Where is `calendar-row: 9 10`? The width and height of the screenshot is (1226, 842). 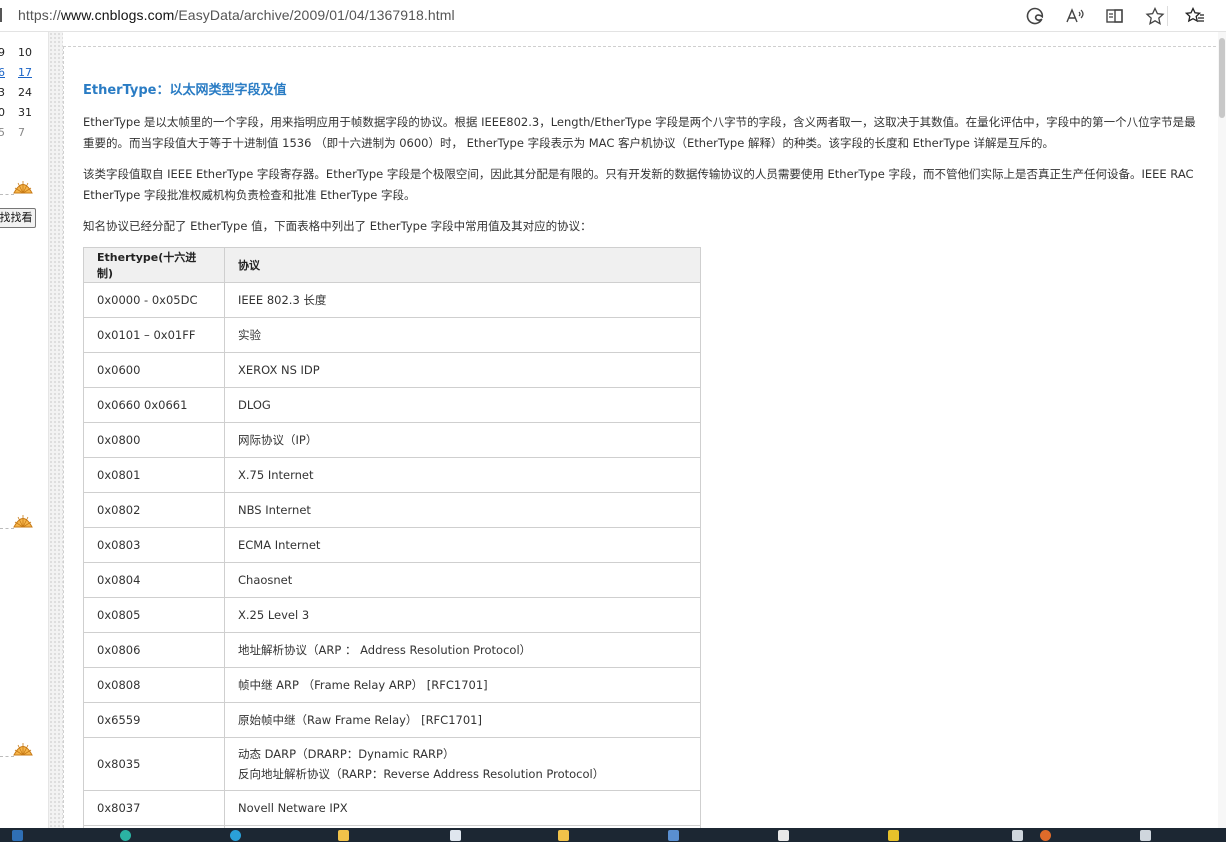
calendar-row: 9 10 is located at coordinates (24, 56).